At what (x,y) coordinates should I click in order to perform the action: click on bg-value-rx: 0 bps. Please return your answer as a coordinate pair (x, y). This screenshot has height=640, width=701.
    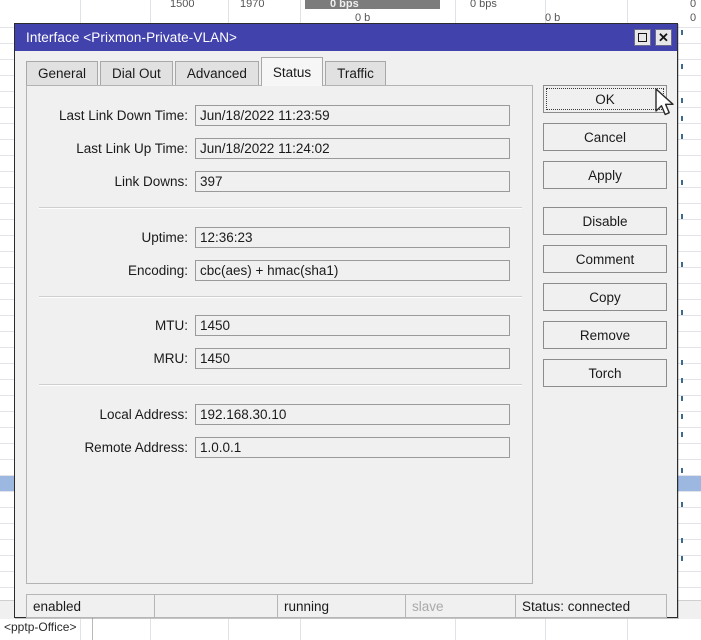
    Looking at the image, I should click on (483, 5).